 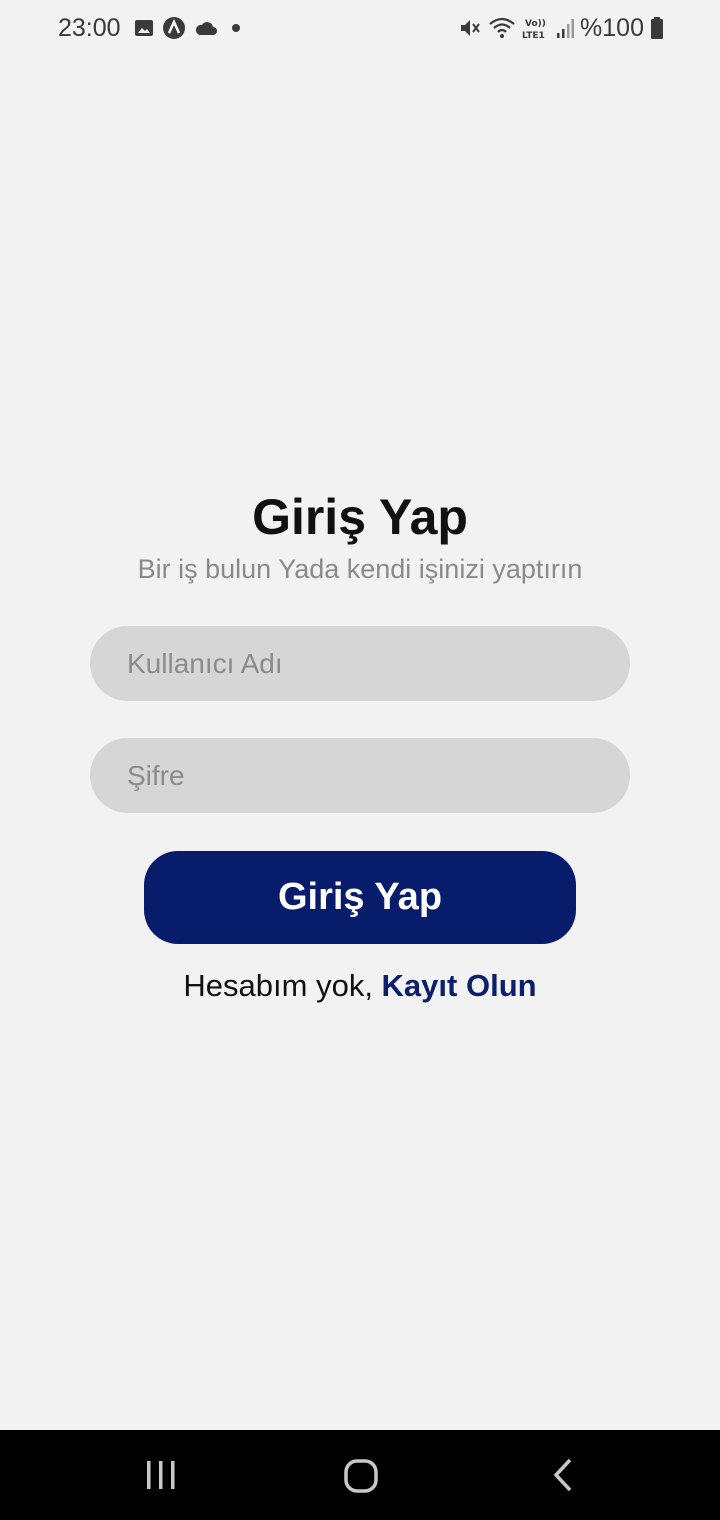 What do you see at coordinates (360, 897) in the screenshot?
I see `login-button: Giriş Yap` at bounding box center [360, 897].